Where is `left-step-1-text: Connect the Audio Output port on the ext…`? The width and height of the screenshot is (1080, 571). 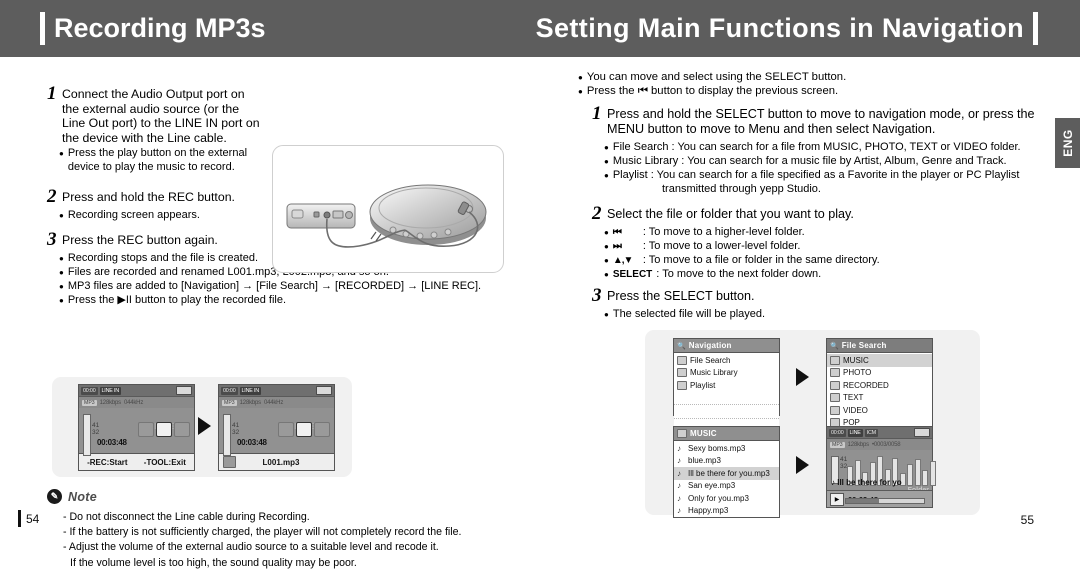
left-step-1-text: Connect the Audio Output port on the ext… is located at coordinates (161, 116).